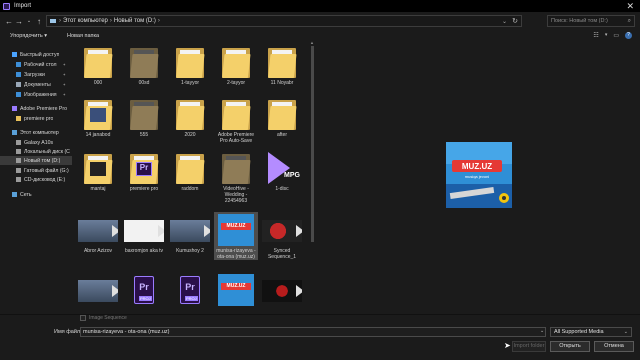  I want to click on sidebar-item: premiere pro, so click(36, 118).